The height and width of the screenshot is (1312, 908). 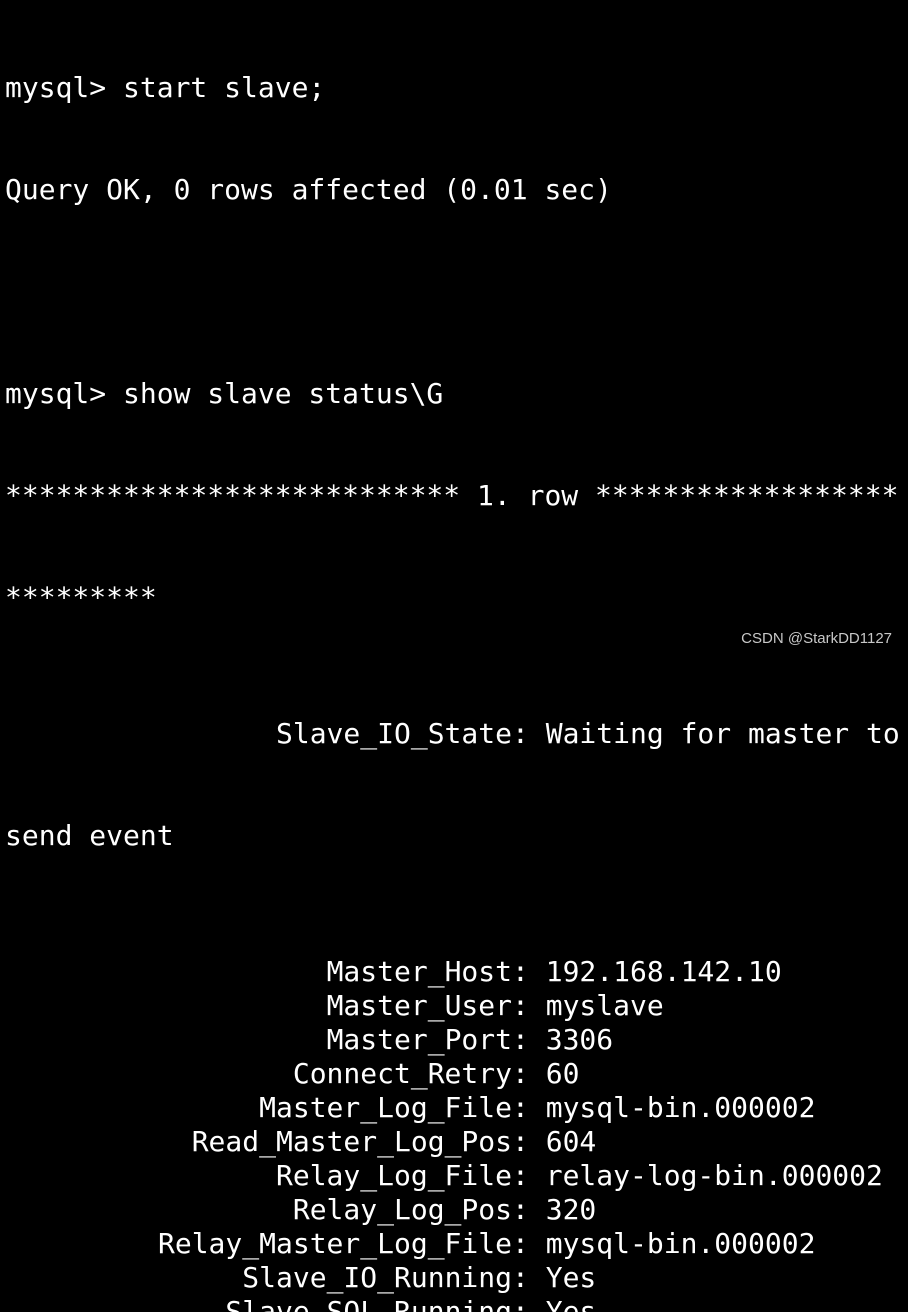 What do you see at coordinates (377, 1277) in the screenshot?
I see `field-key: Slave_IO_Running` at bounding box center [377, 1277].